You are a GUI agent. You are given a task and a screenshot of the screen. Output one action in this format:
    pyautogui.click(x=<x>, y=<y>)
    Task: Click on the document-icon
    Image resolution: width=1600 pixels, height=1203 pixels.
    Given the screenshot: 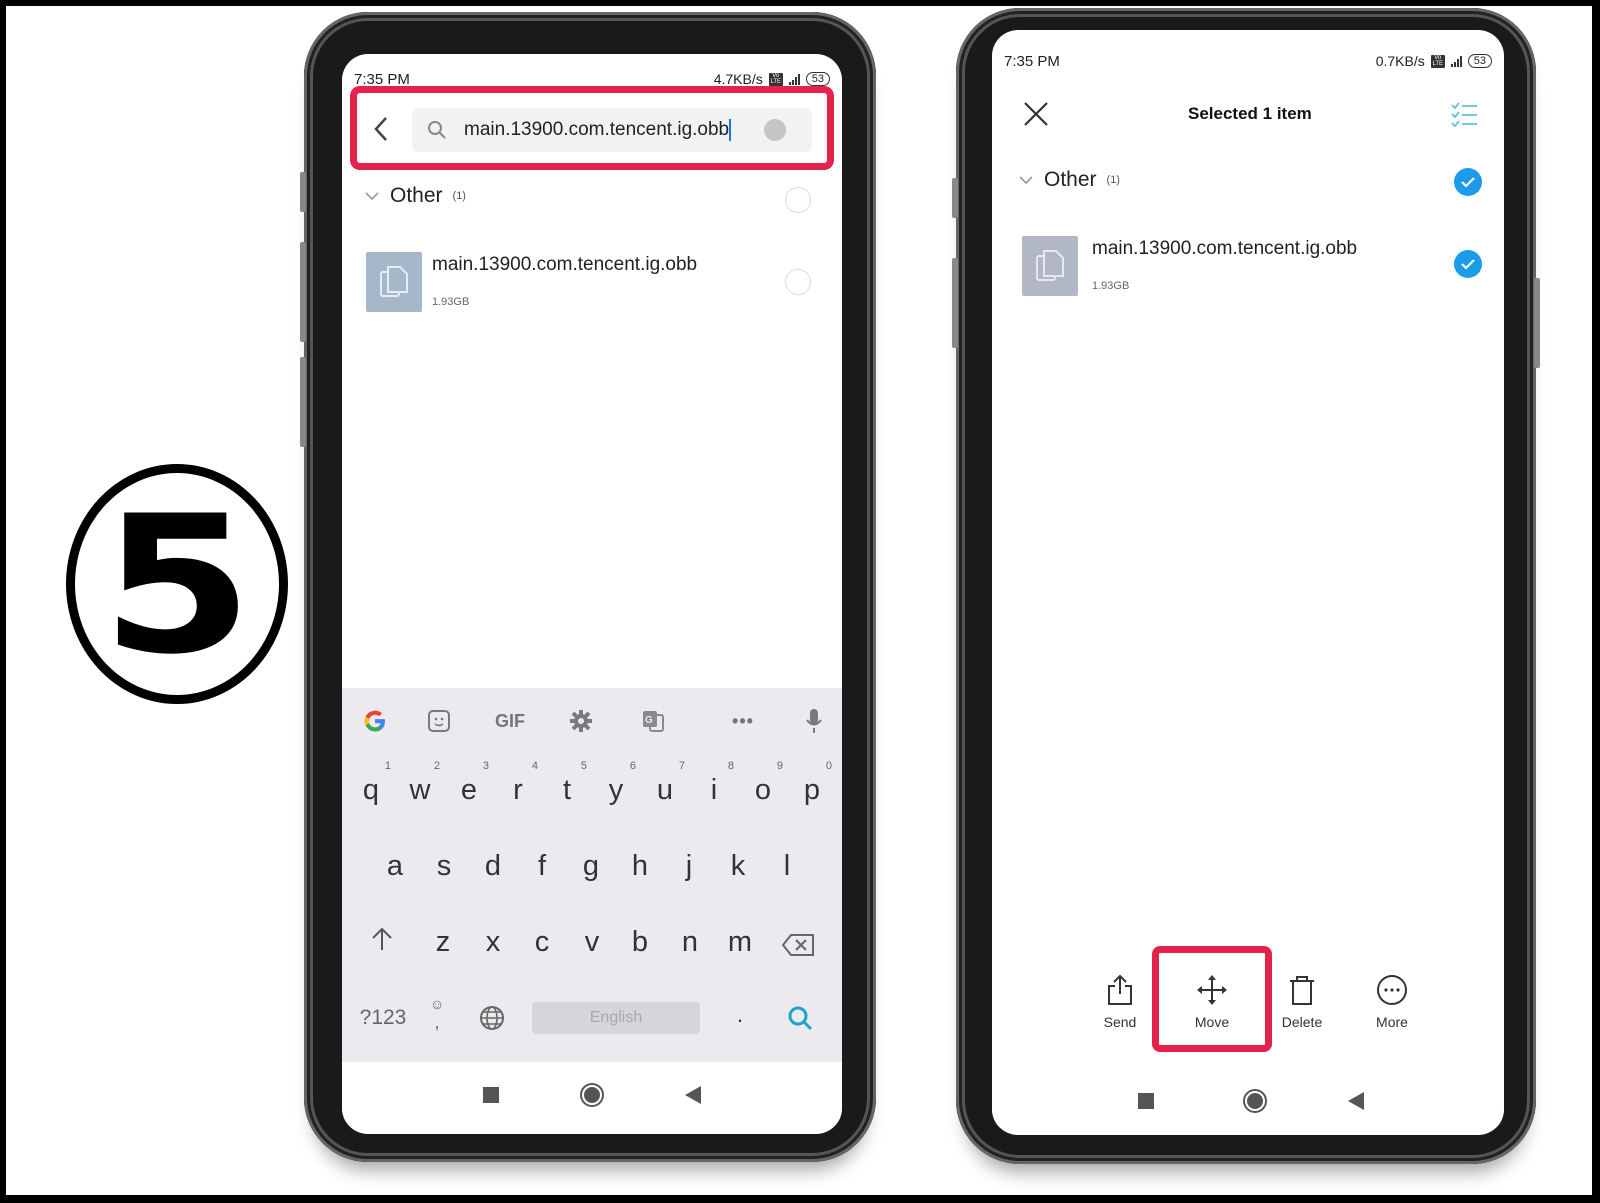 What is the action you would take?
    pyautogui.click(x=1050, y=265)
    